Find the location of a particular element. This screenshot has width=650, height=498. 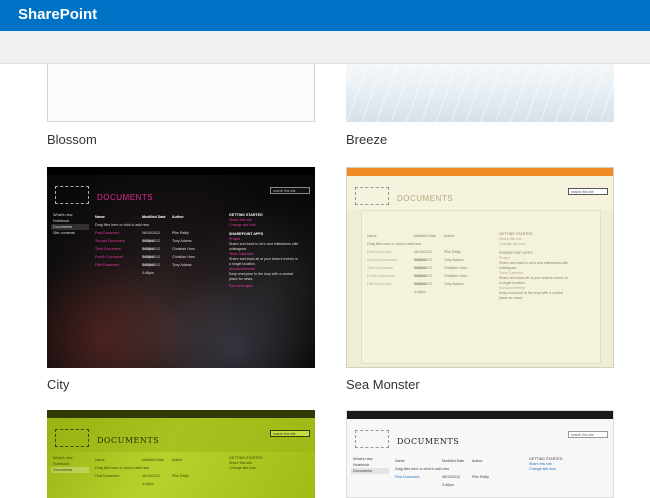

theme-thumbnail-blossom is located at coordinates (181, 93).